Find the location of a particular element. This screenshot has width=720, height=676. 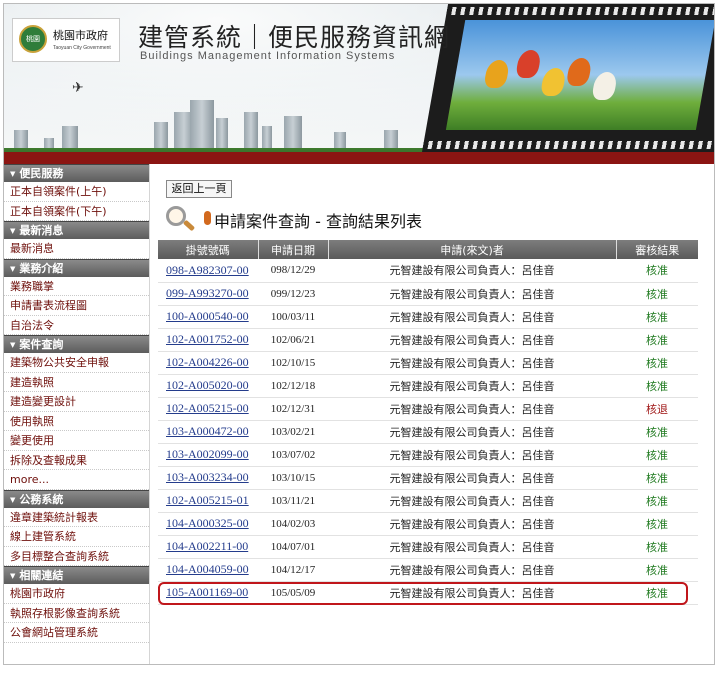

case-number-cell: 102-A005020-00 is located at coordinates (208, 386).